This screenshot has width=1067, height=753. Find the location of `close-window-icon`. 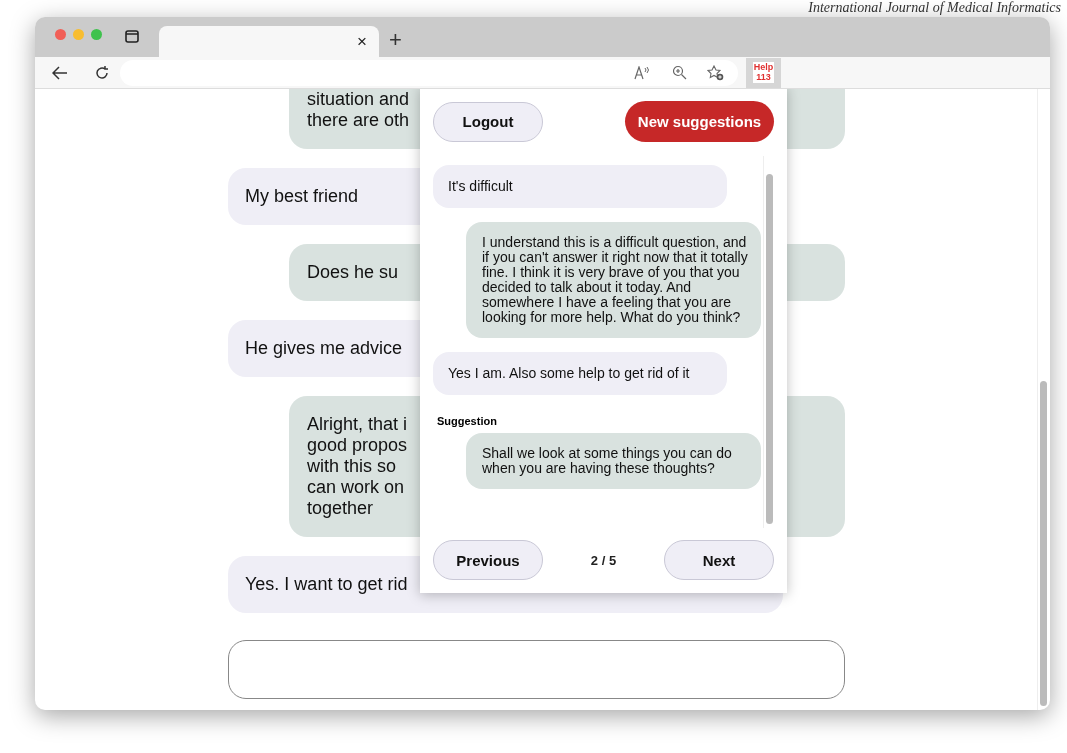

close-window-icon is located at coordinates (60, 34).